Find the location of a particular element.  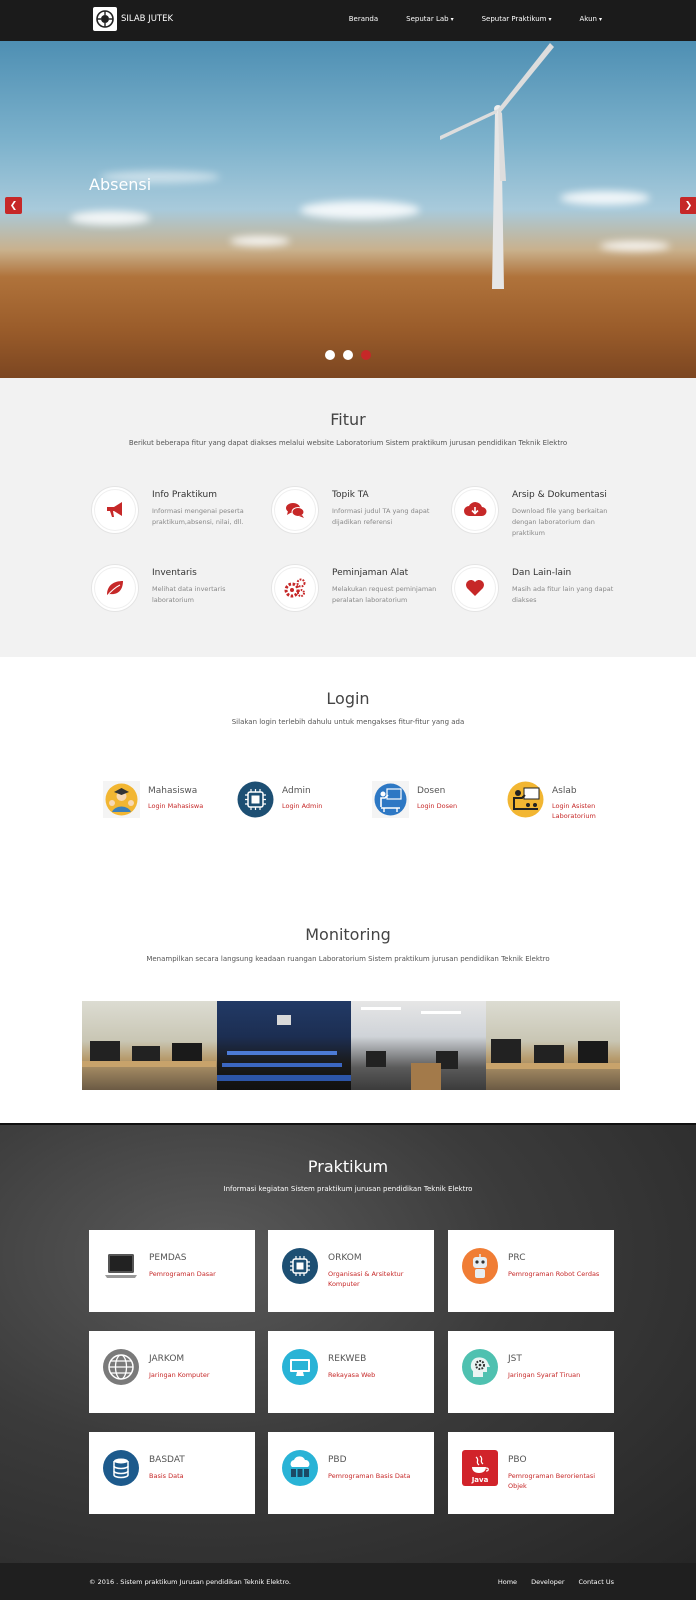

nav-label: Seputar Praktikum is located at coordinates (514, 19).